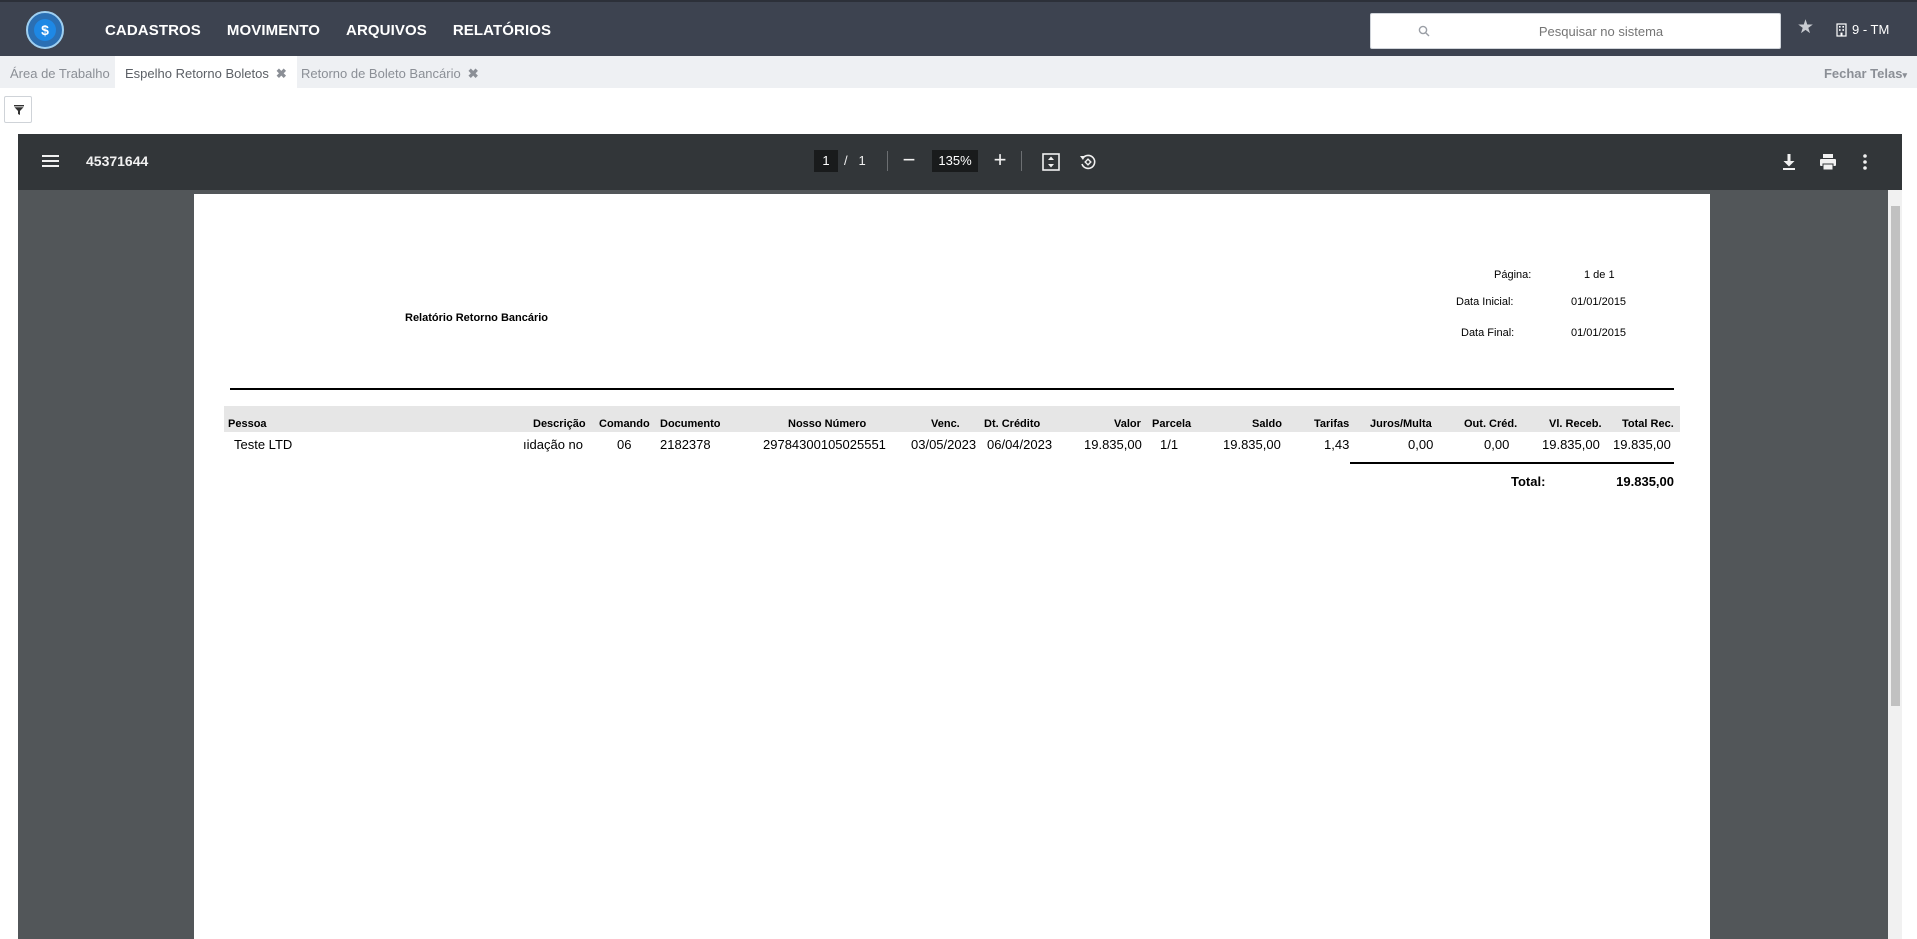  I want to click on meta-value-data-inicial: 01/01/2015, so click(1599, 302).